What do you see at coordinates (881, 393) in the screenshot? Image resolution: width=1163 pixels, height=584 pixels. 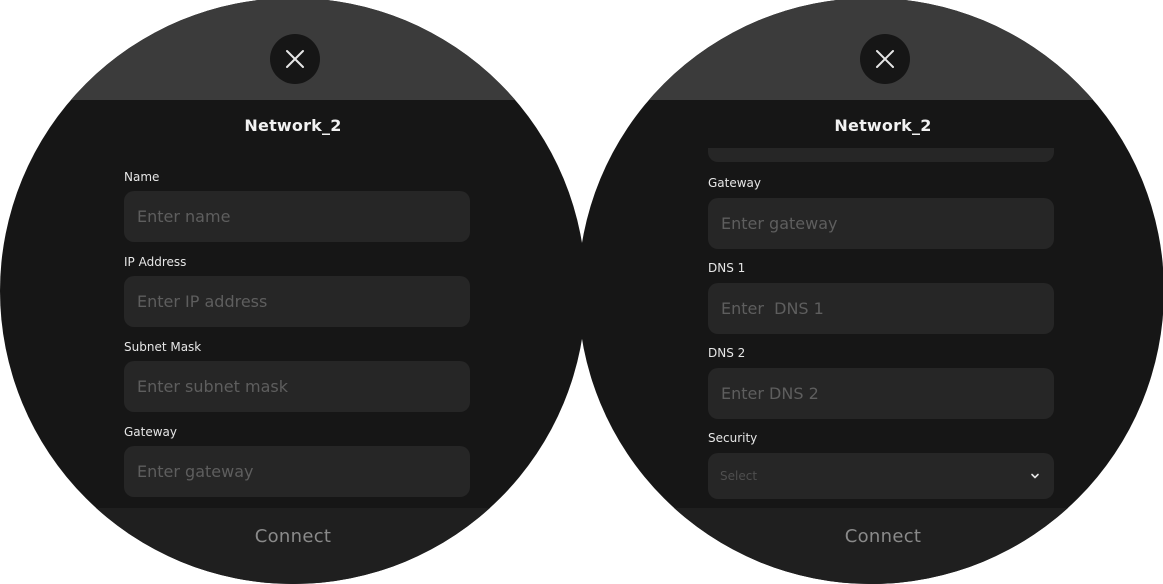 I see `dns2-field: Enter DNS 2` at bounding box center [881, 393].